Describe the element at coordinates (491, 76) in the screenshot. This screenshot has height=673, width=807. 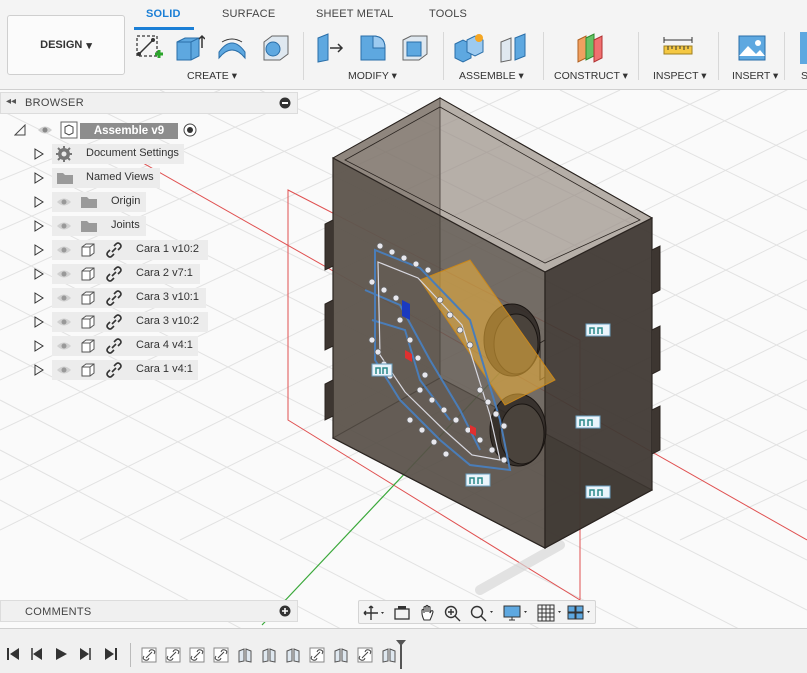
I see `assemble-menu: ASSEMBLE ▾` at that location.